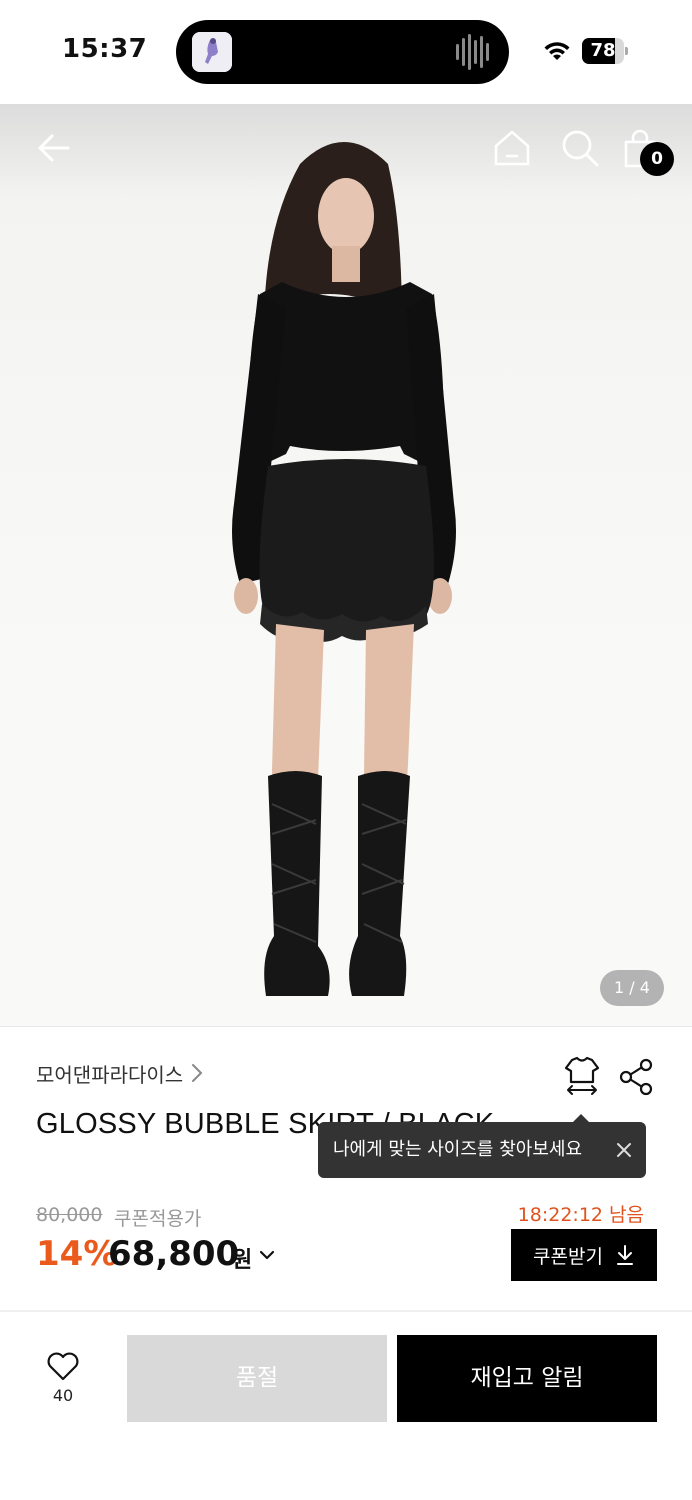  I want to click on cart-count-badge: 0, so click(657, 159).